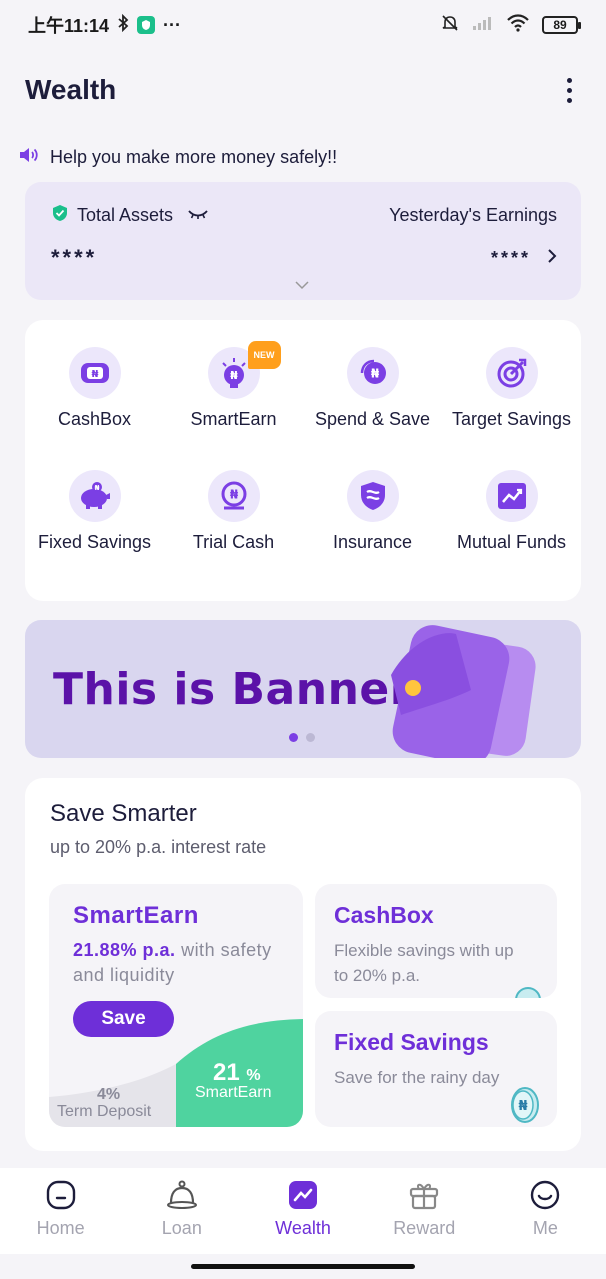 This screenshot has width=606, height=1279. Describe the element at coordinates (123, 813) in the screenshot. I see `section-title: Save Smarter` at that location.